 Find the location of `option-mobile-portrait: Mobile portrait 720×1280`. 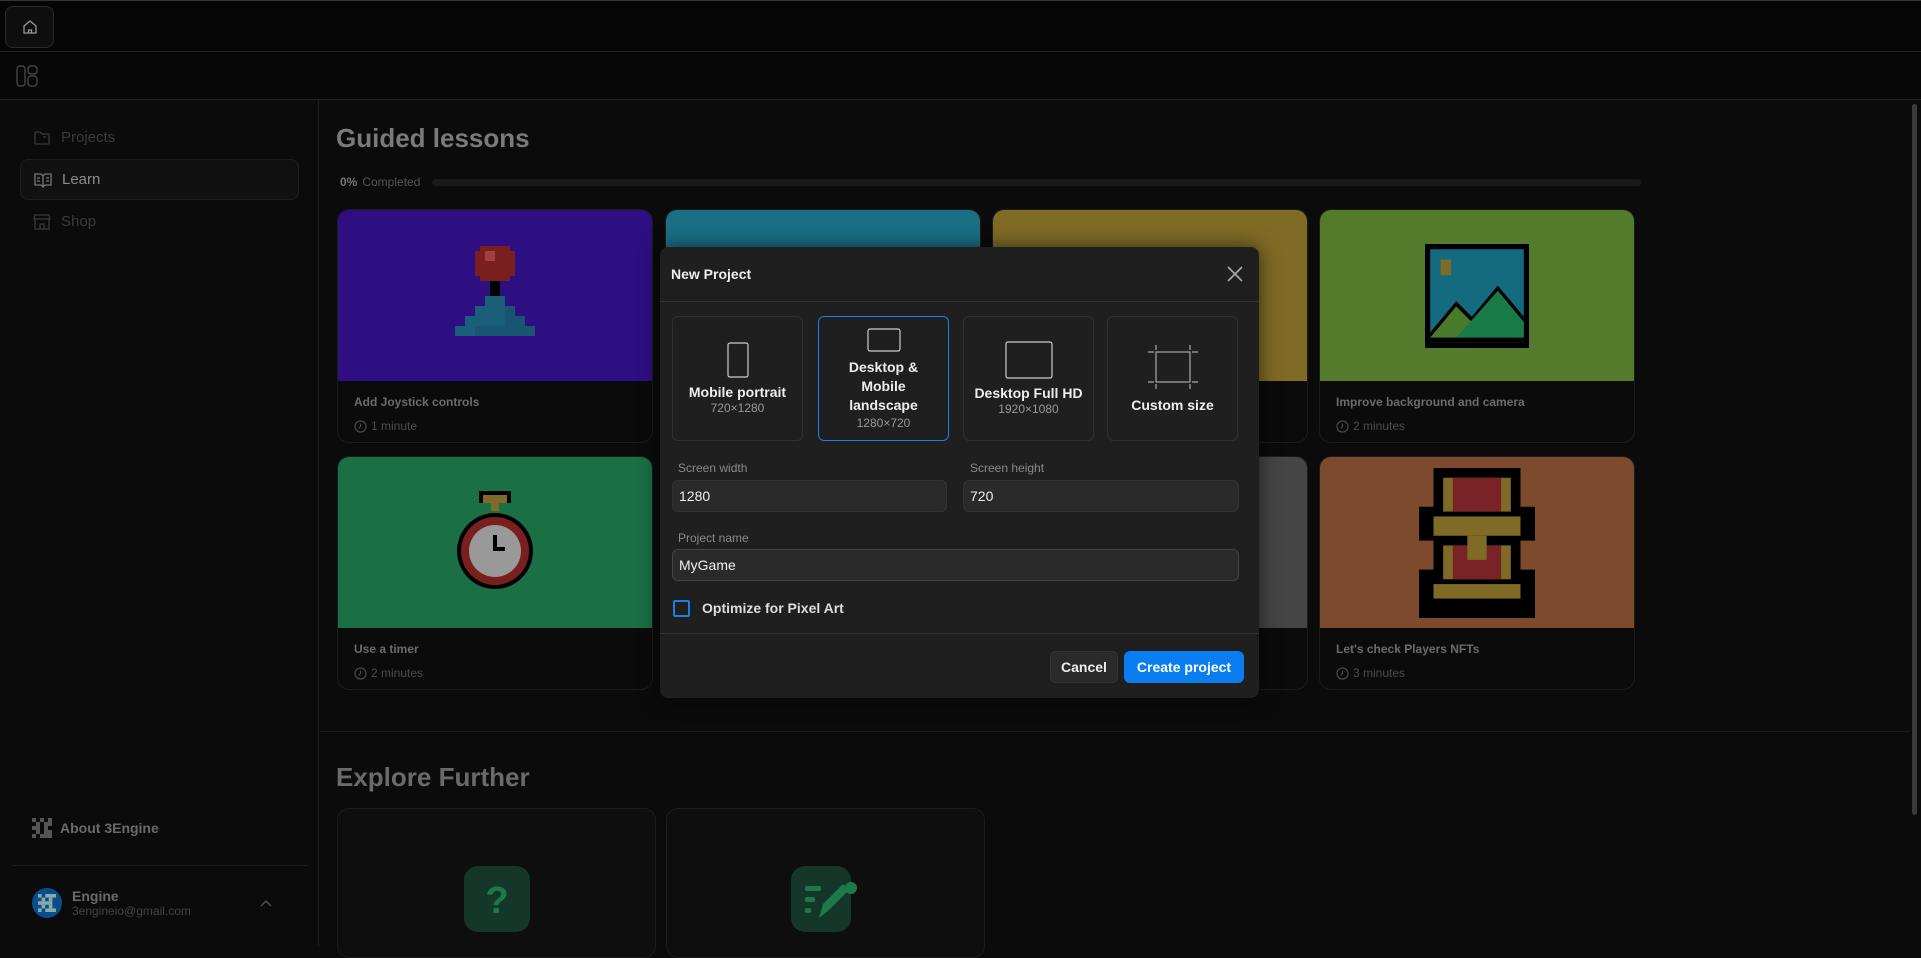

option-mobile-portrait: Mobile portrait 720×1280 is located at coordinates (737, 378).